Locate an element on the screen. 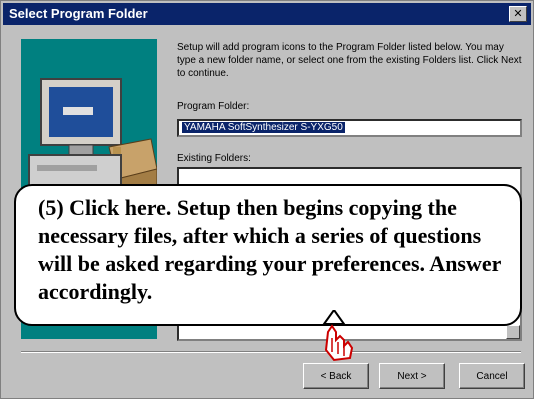 Image resolution: width=534 pixels, height=399 pixels. cancel-button: Cancel is located at coordinates (492, 376).